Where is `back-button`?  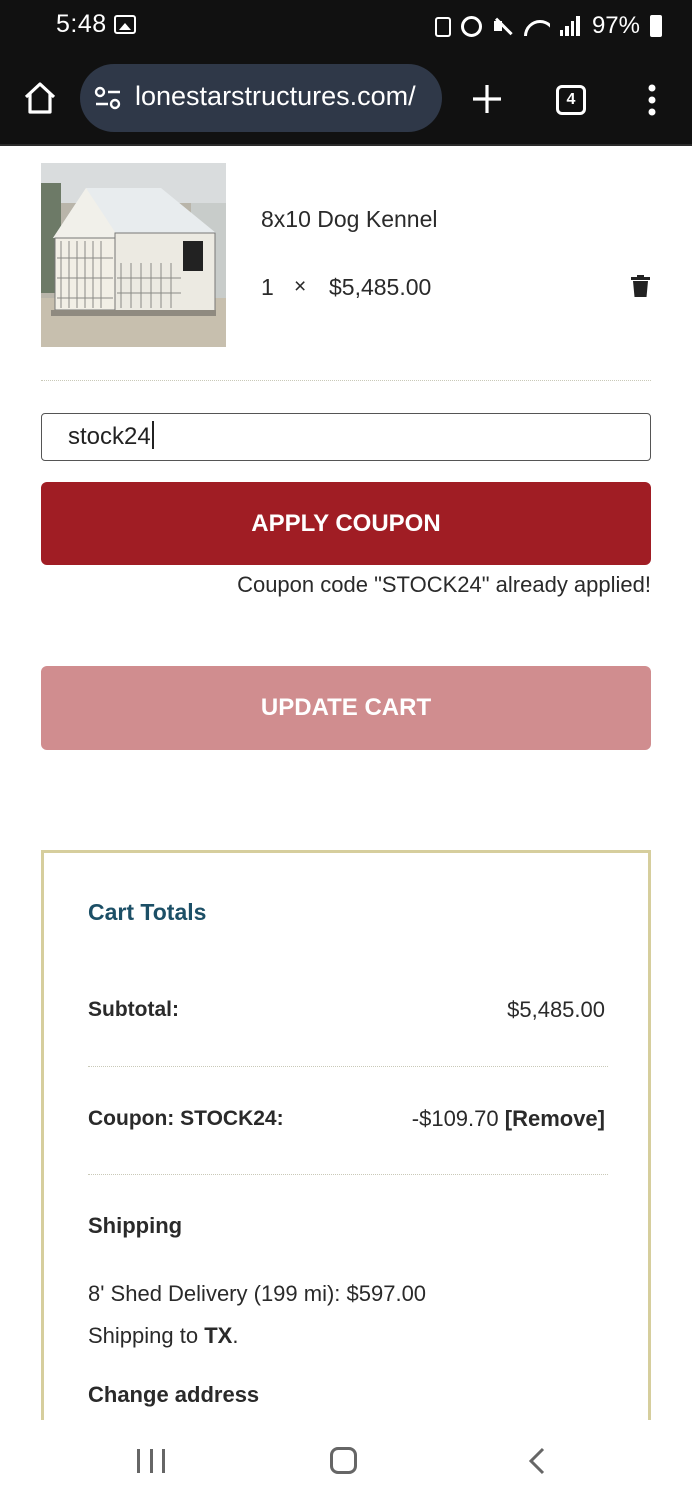
back-button is located at coordinates (537, 1461).